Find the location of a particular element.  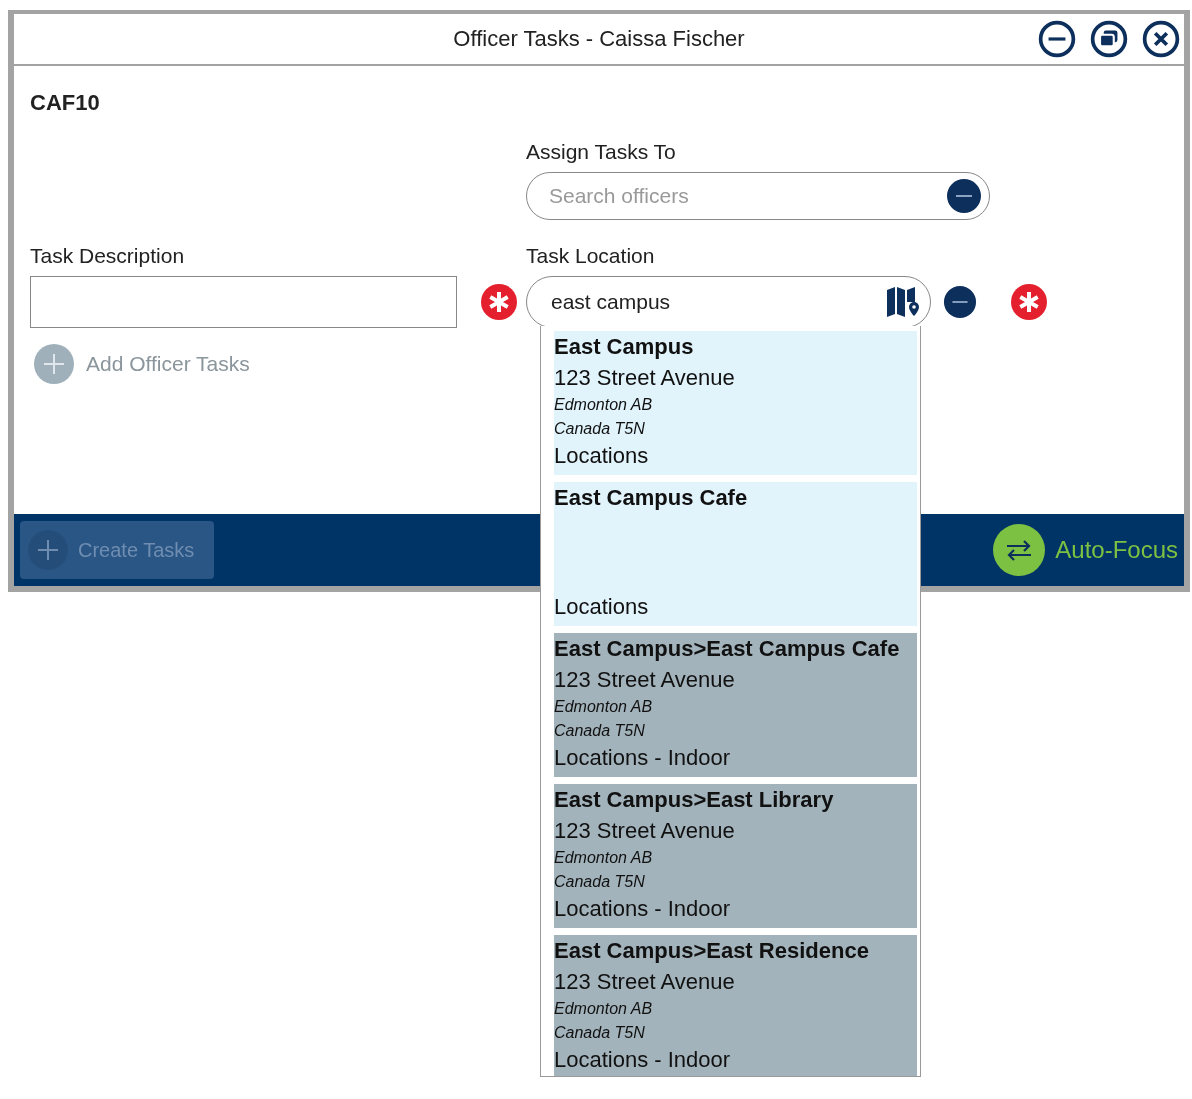

map-pin-icon is located at coordinates (903, 302).